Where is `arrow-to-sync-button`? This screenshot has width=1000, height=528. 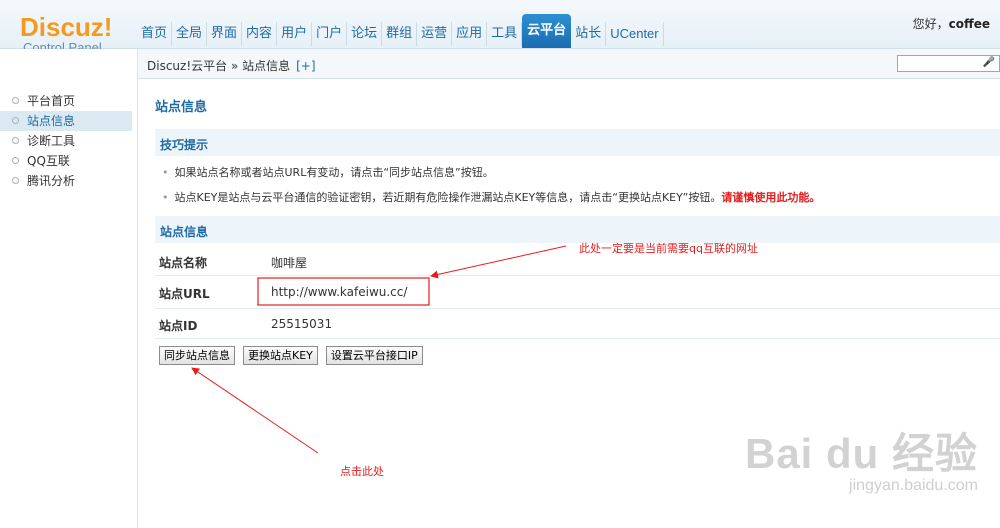
arrow-to-sync-button is located at coordinates (255, 410).